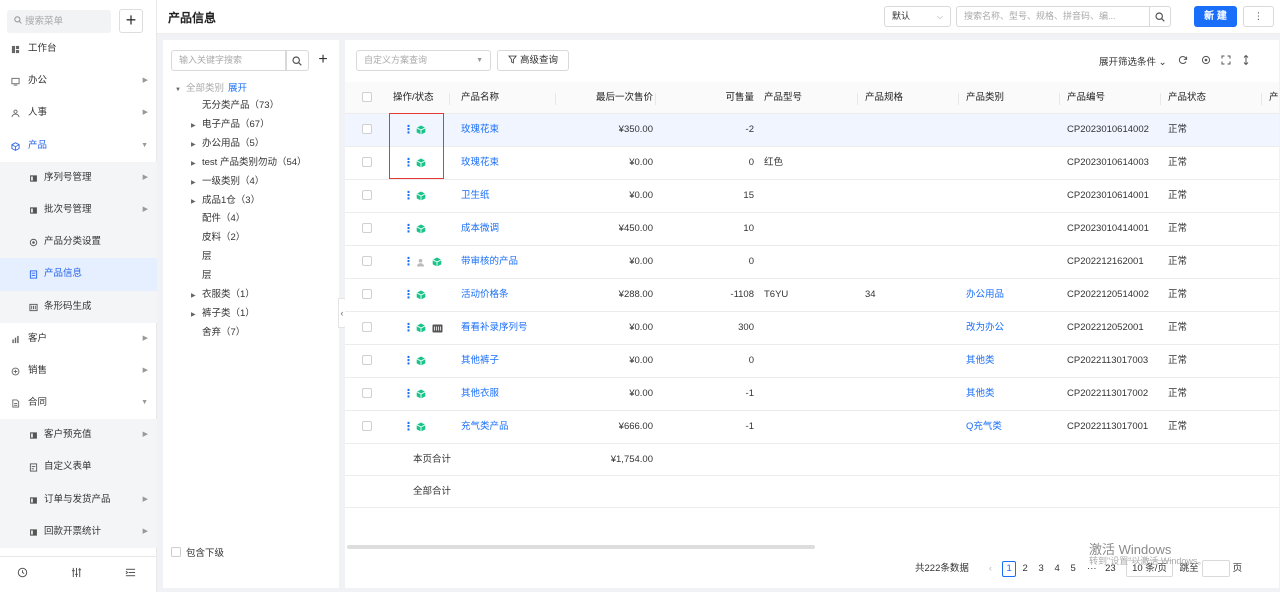  I want to click on table-row: ⋮ 其他裤子 ¥0.00 0 其他类 CP2022113017003 正常, so click(812, 361).